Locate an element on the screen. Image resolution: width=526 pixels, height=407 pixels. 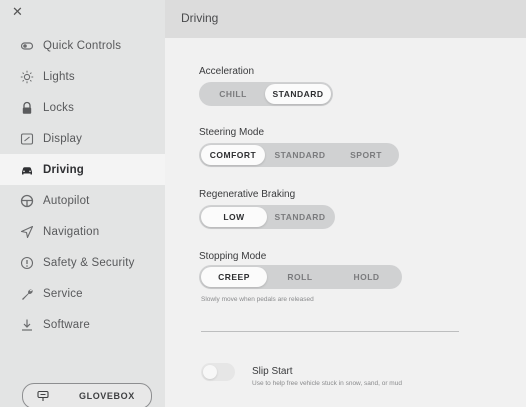
regen-braking-selector: LOW STANDARD is located at coordinates (267, 217).